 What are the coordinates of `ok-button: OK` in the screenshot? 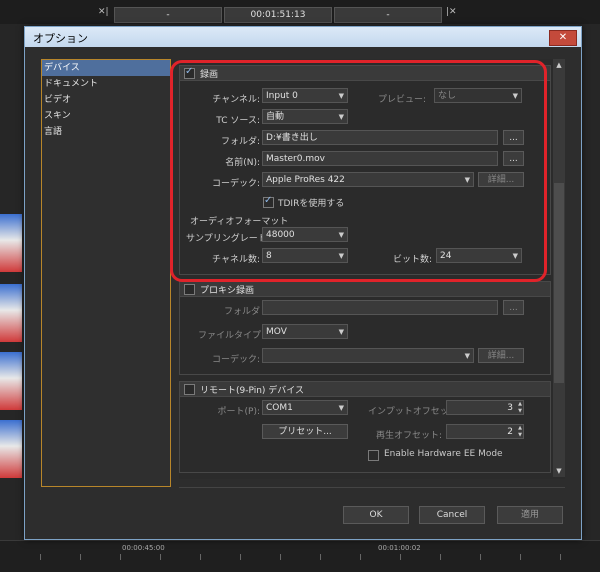 It's located at (376, 515).